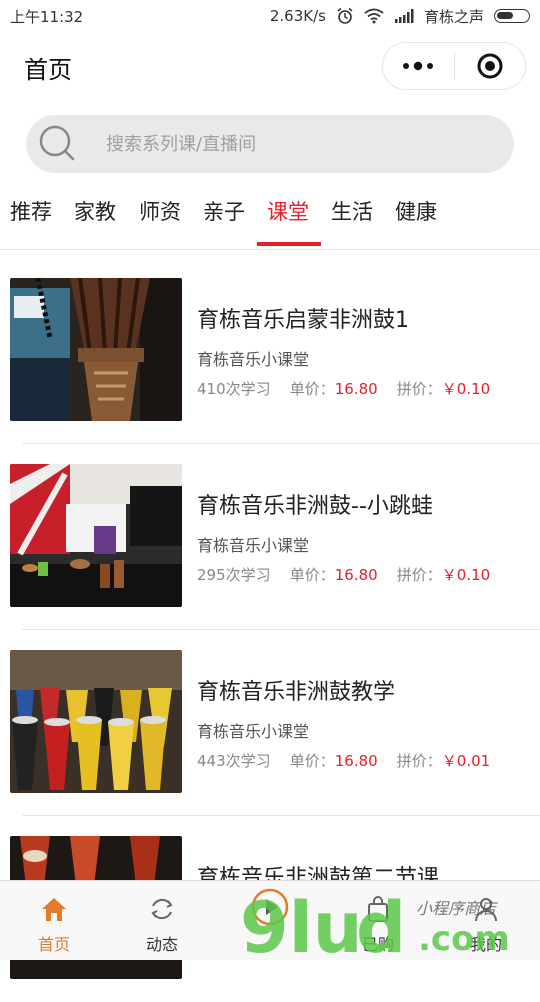 This screenshot has height=1002, width=540. Describe the element at coordinates (378, 909) in the screenshot. I see `bag-icon` at that location.